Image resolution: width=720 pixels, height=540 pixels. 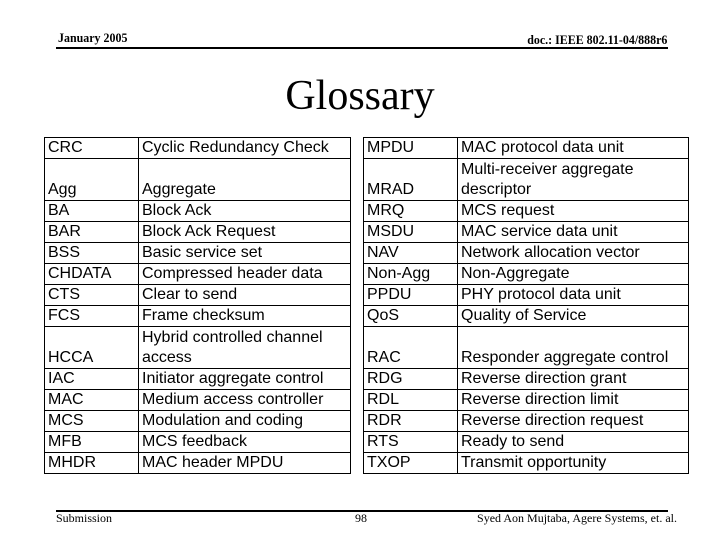 What do you see at coordinates (244, 463) in the screenshot?
I see `glossary-definition: MAC header MPDU` at bounding box center [244, 463].